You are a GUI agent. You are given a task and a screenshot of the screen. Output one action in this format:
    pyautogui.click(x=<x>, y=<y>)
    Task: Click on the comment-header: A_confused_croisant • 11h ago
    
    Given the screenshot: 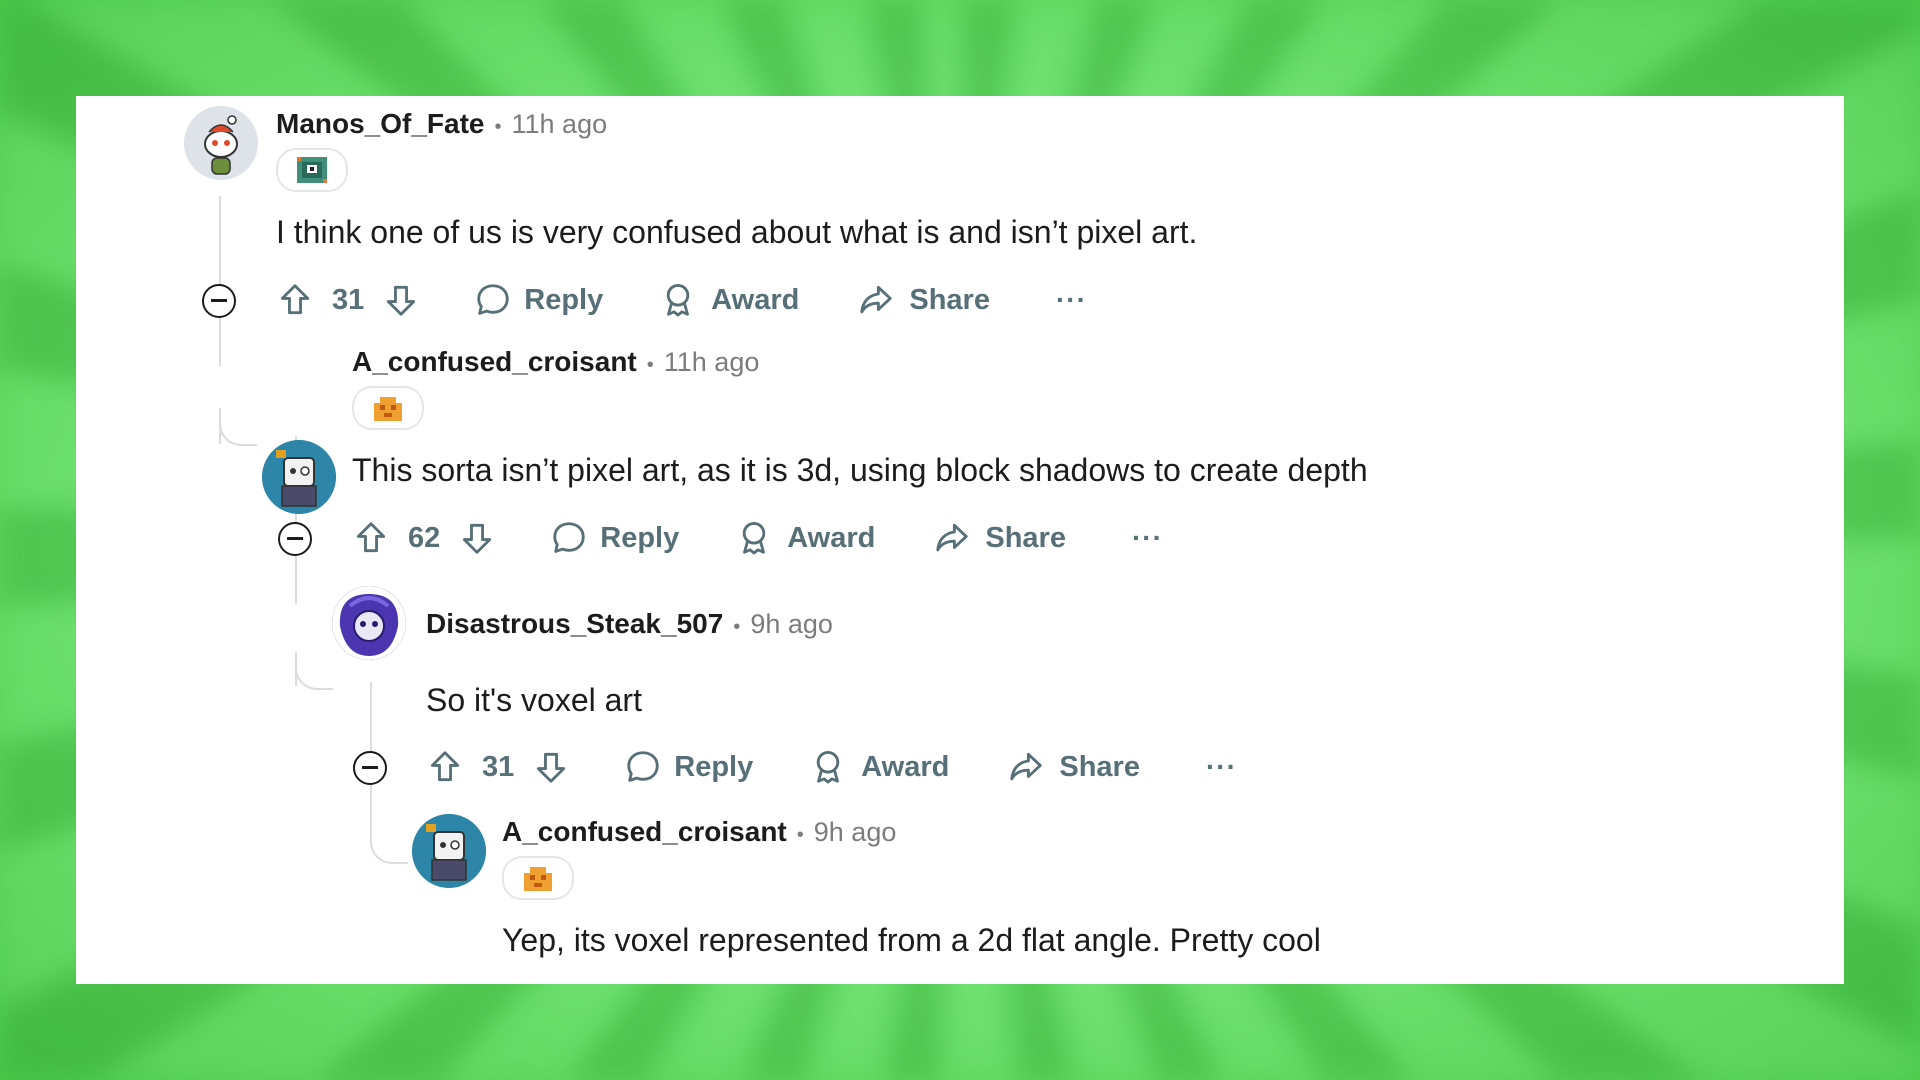 What is the action you would take?
    pyautogui.click(x=555, y=362)
    